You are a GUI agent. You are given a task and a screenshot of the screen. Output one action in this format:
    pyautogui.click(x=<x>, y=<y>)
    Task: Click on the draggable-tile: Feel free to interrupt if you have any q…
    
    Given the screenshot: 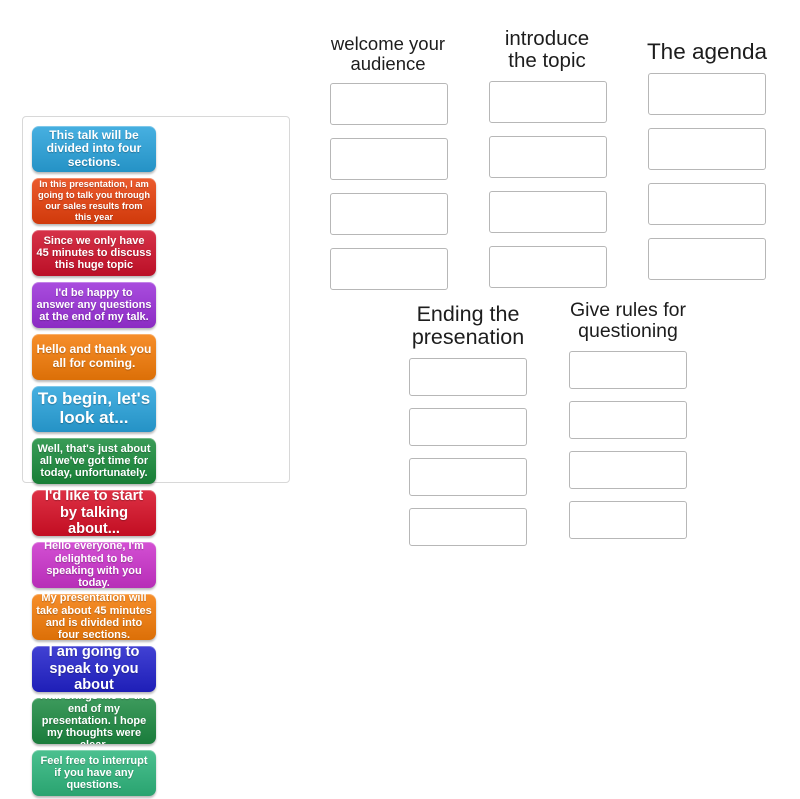 What is the action you would take?
    pyautogui.click(x=94, y=773)
    